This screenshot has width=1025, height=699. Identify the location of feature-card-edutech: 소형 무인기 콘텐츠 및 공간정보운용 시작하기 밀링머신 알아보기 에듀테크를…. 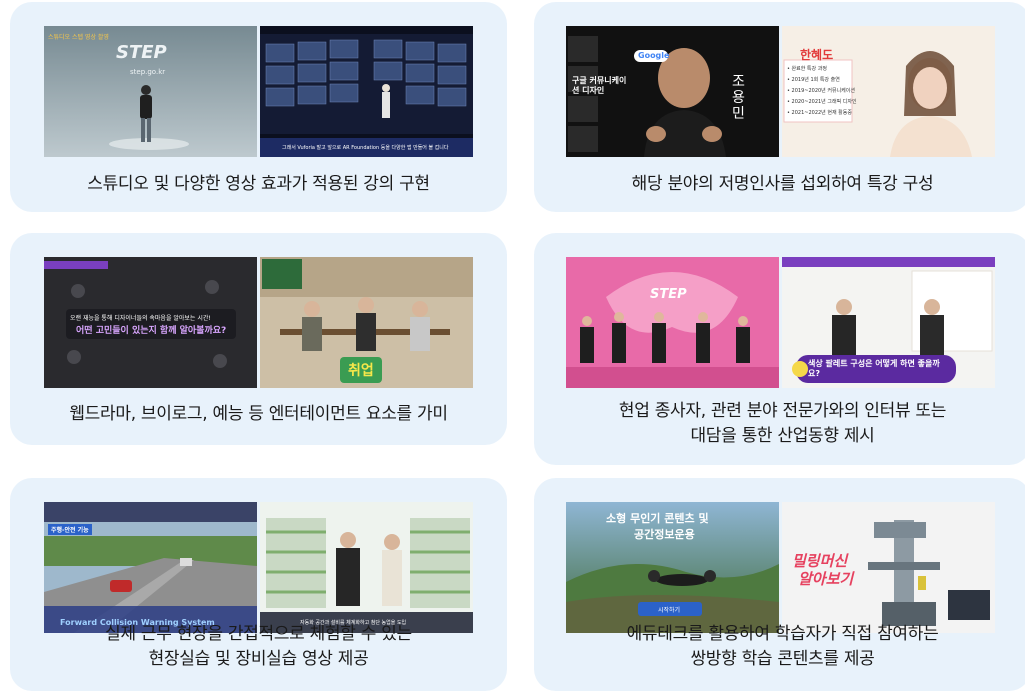
(779, 584).